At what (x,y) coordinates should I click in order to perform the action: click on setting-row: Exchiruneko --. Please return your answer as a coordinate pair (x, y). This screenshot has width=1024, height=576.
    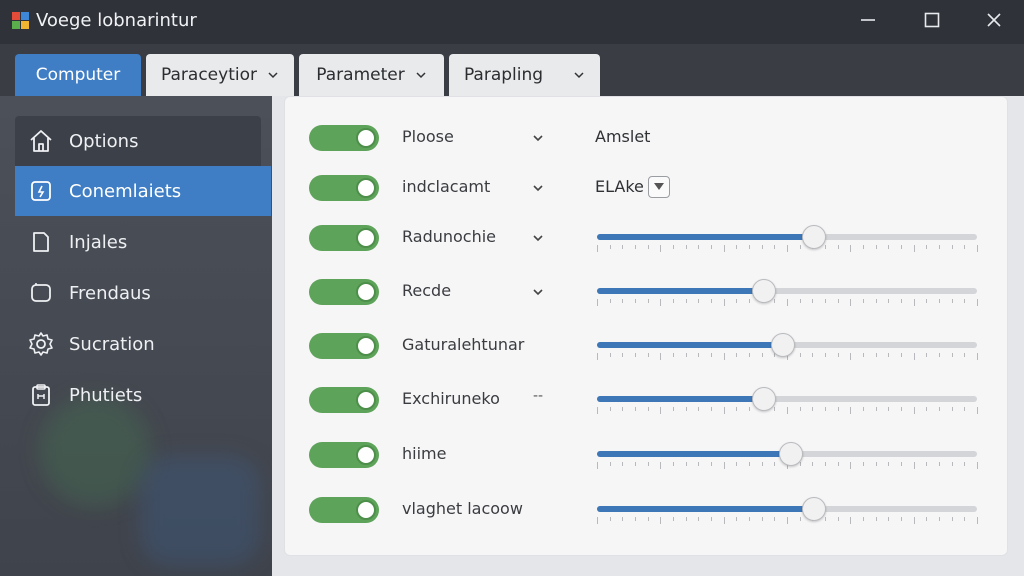
    Looking at the image, I should click on (647, 399).